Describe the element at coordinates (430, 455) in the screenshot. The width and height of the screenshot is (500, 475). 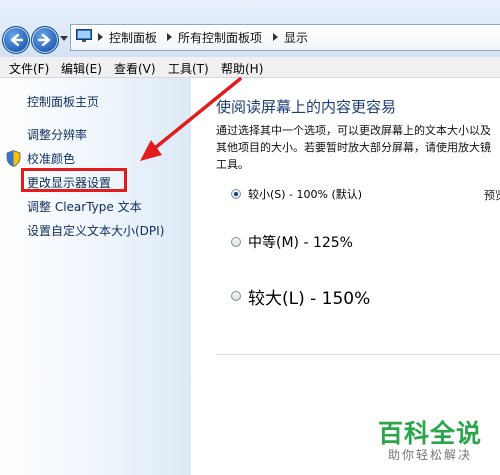
I see `watermark-slogan: 助你轻松解决` at that location.